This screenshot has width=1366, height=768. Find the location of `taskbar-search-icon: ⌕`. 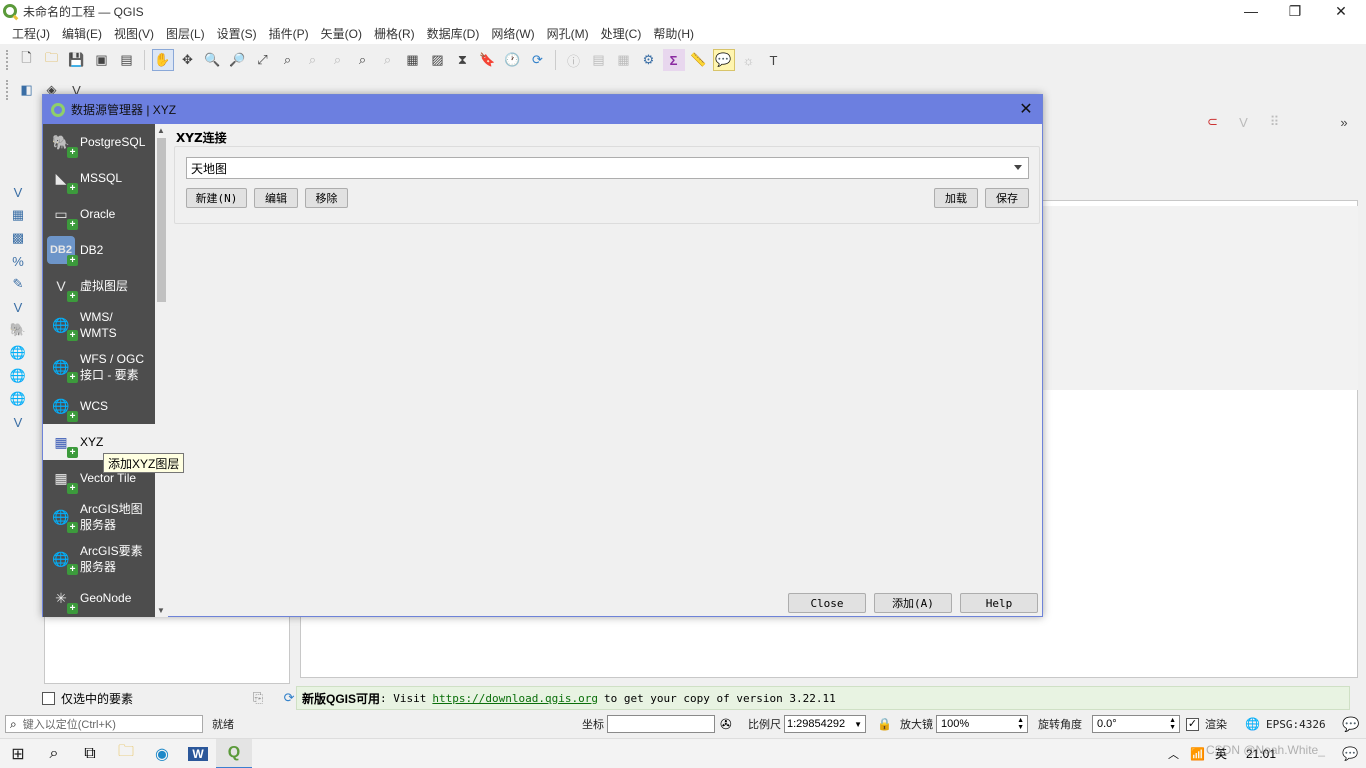

taskbar-search-icon: ⌕ is located at coordinates (54, 753).